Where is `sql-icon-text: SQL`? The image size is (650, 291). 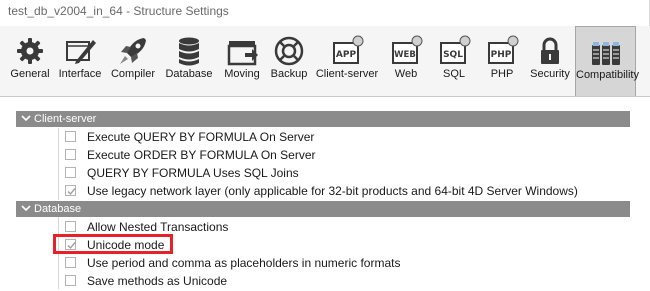 sql-icon-text: SQL is located at coordinates (453, 55).